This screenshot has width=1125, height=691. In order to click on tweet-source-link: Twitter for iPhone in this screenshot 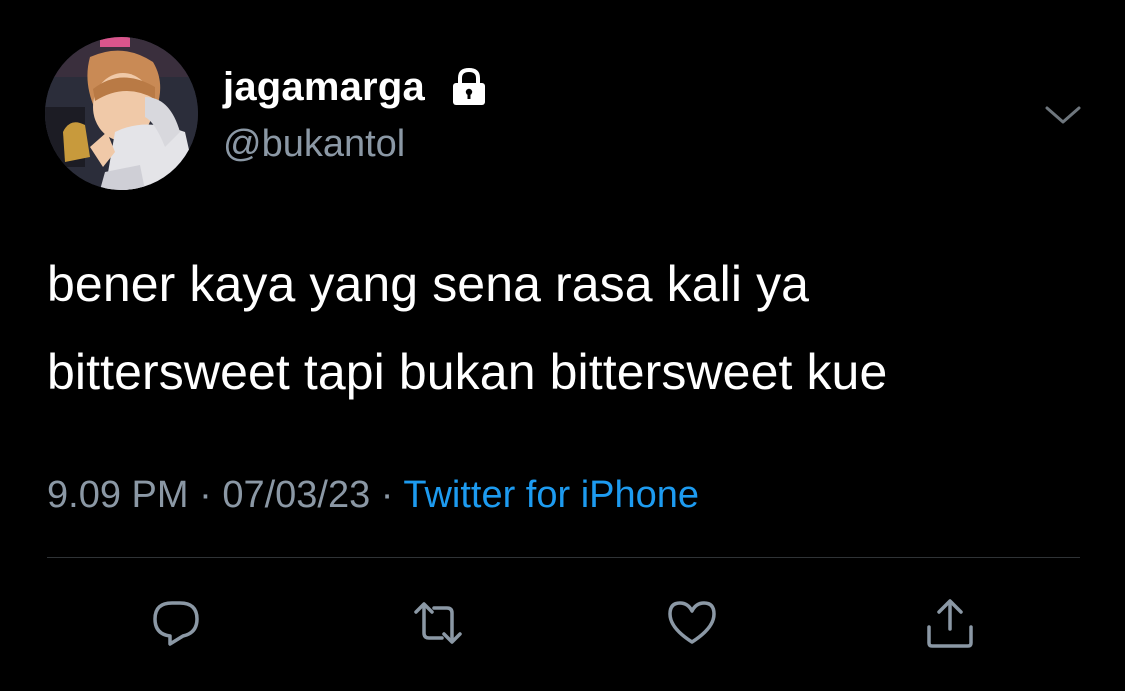, I will do `click(551, 495)`.